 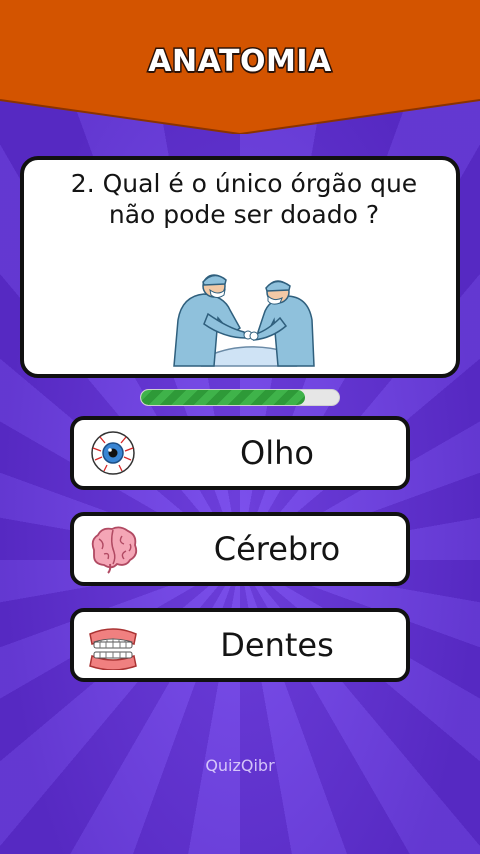 I want to click on answer-label: Dentes, so click(x=277, y=645).